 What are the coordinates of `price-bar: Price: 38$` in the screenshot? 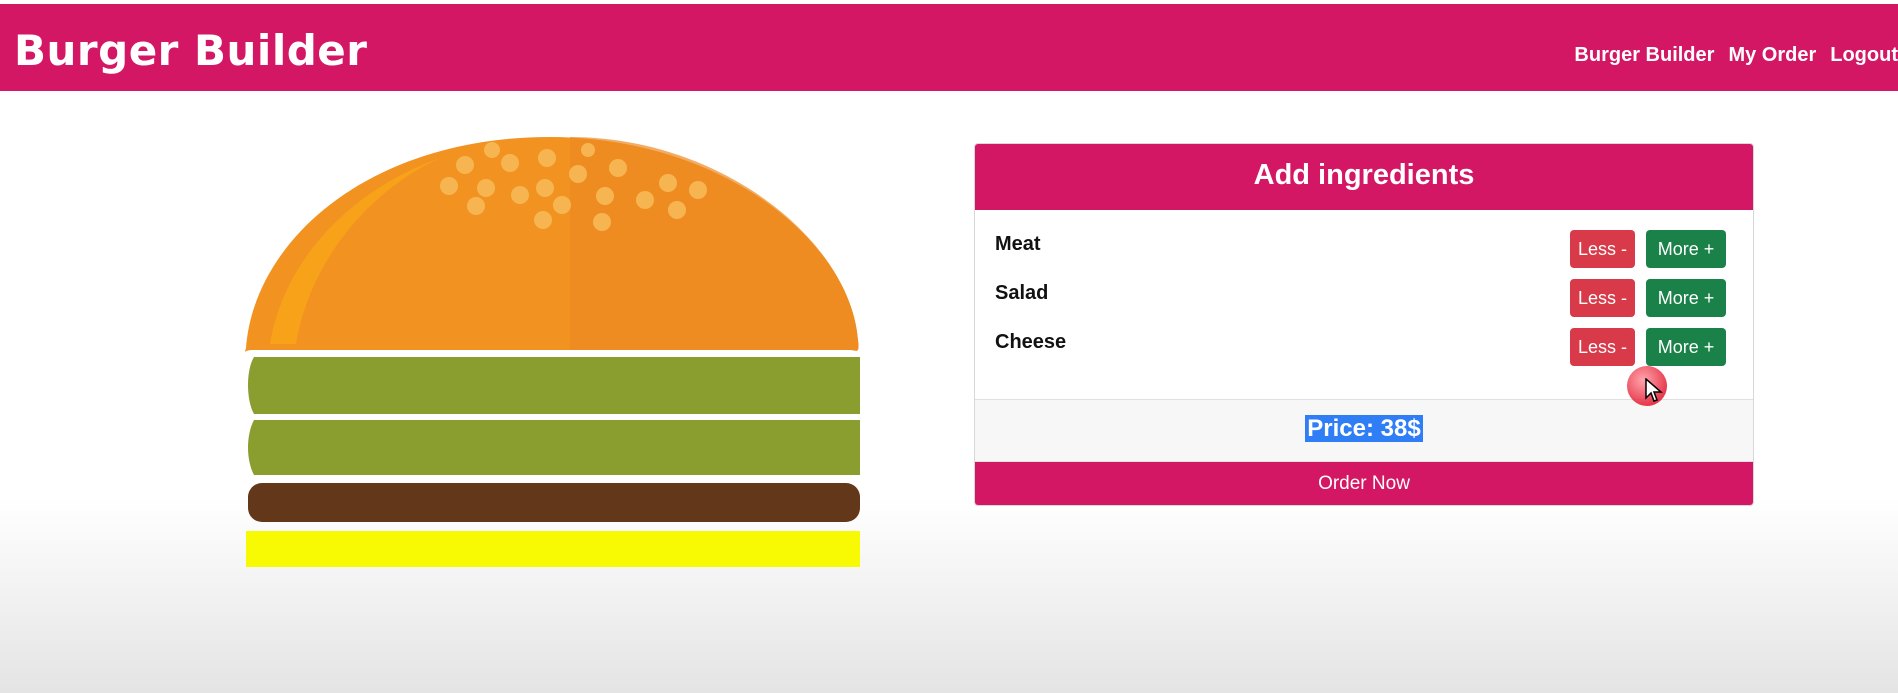 It's located at (1364, 430).